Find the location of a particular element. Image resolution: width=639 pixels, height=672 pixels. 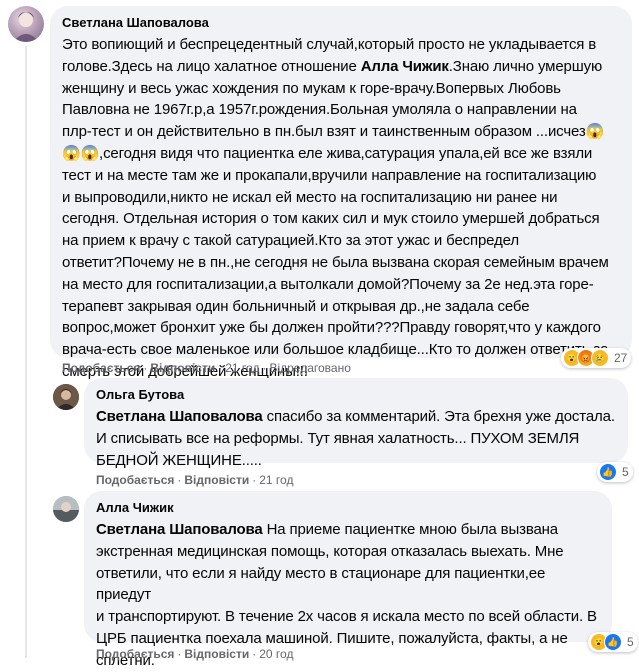

edited-label: Відредаговано is located at coordinates (309, 368).